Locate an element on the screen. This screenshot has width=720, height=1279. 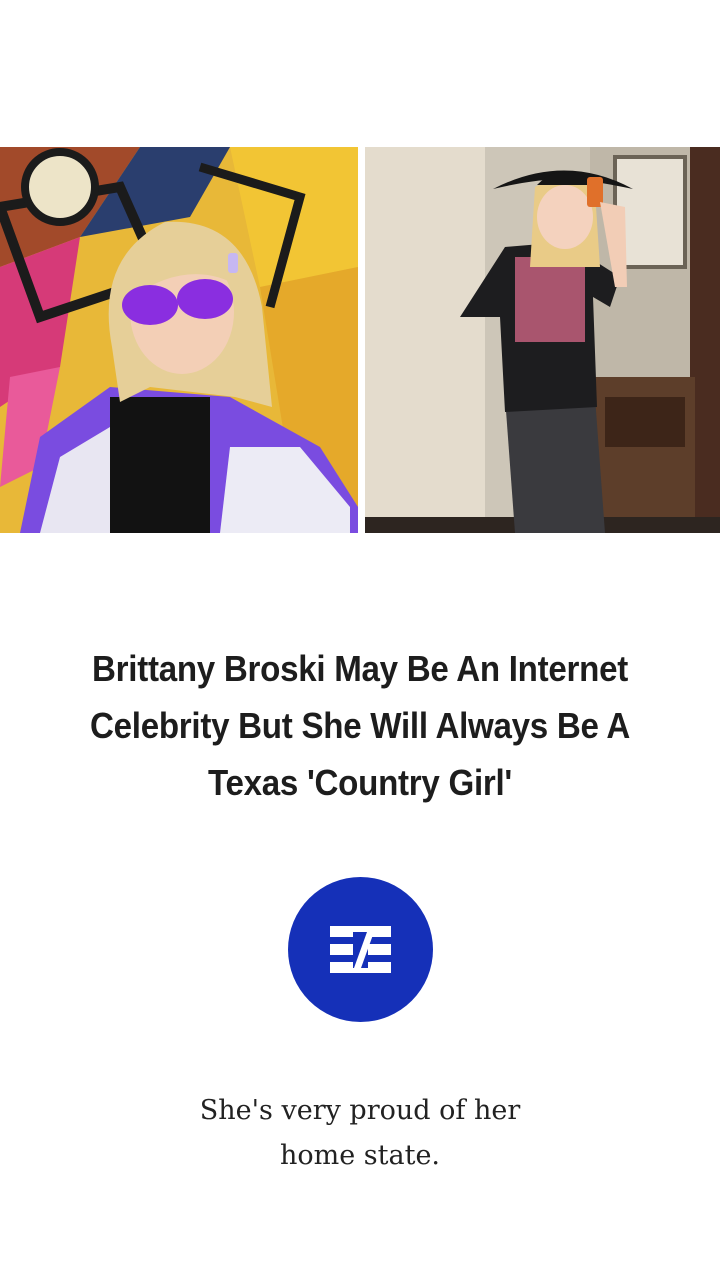
publisher-logo is located at coordinates (360, 949).